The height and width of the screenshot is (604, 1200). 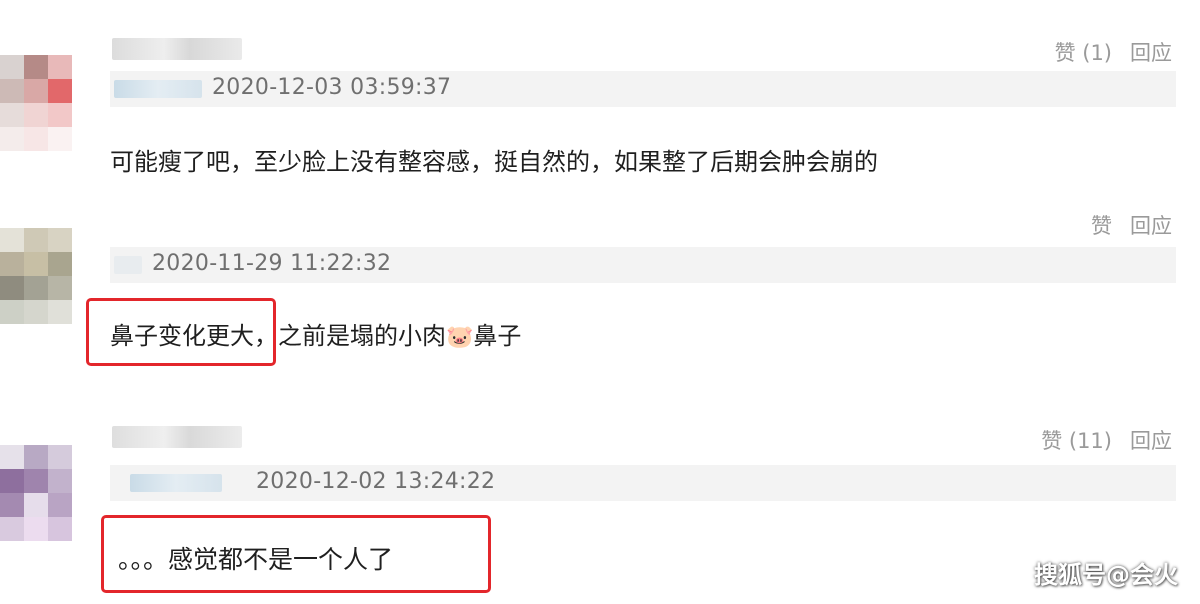 I want to click on comment-actions: 赞 (1) 回应, so click(x=1113, y=52).